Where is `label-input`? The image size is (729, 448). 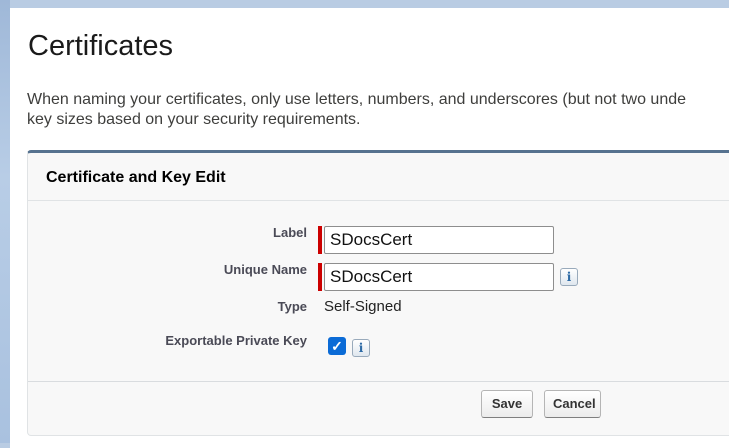 label-input is located at coordinates (439, 240).